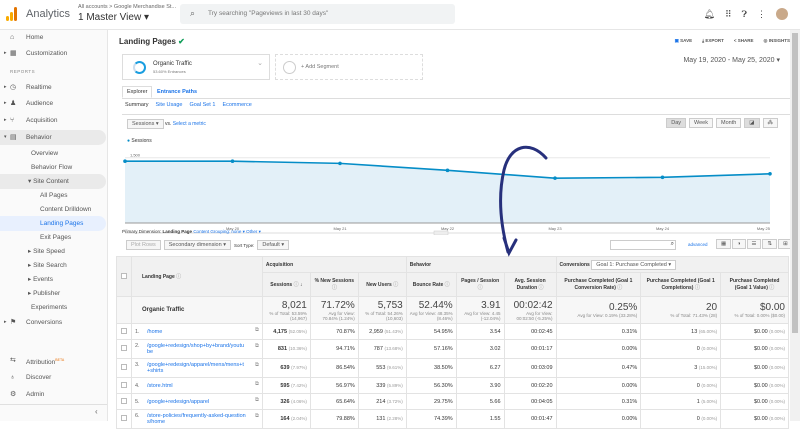 Image resolution: width=800 pixels, height=429 pixels. Describe the element at coordinates (676, 123) in the screenshot. I see `day-button: Day` at that location.